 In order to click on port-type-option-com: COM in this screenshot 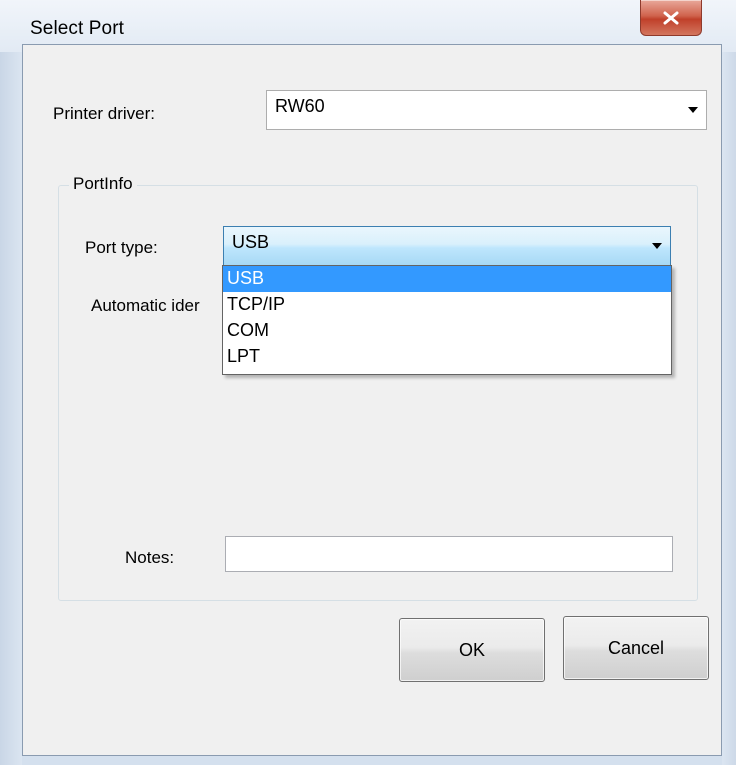, I will do `click(447, 331)`.